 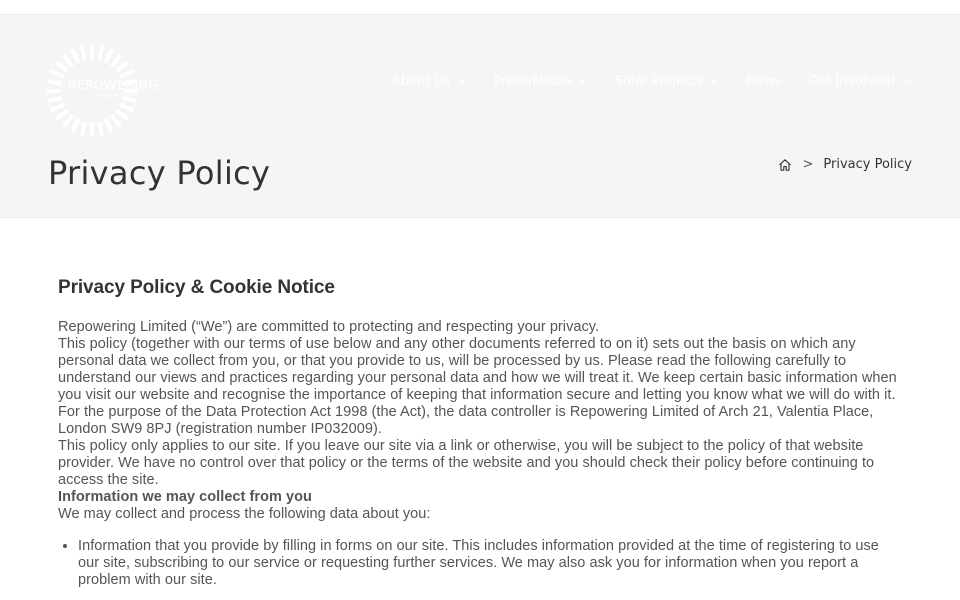 I want to click on home-icon, so click(x=785, y=165).